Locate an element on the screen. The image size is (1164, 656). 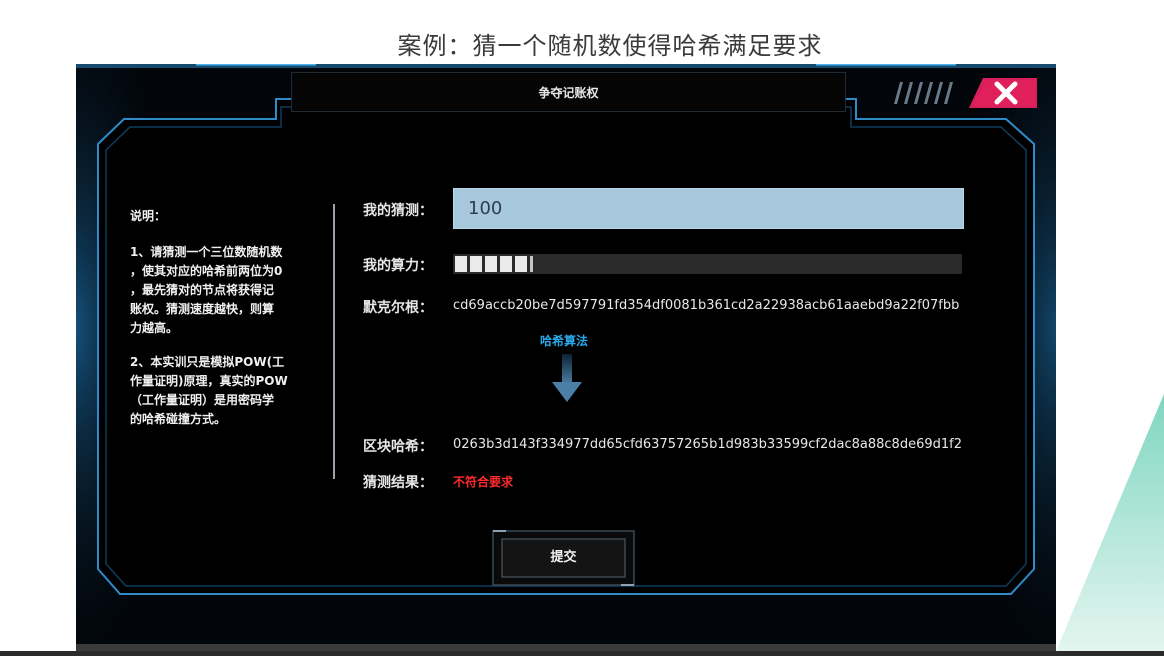
hashpower-progress-fill is located at coordinates (493, 264).